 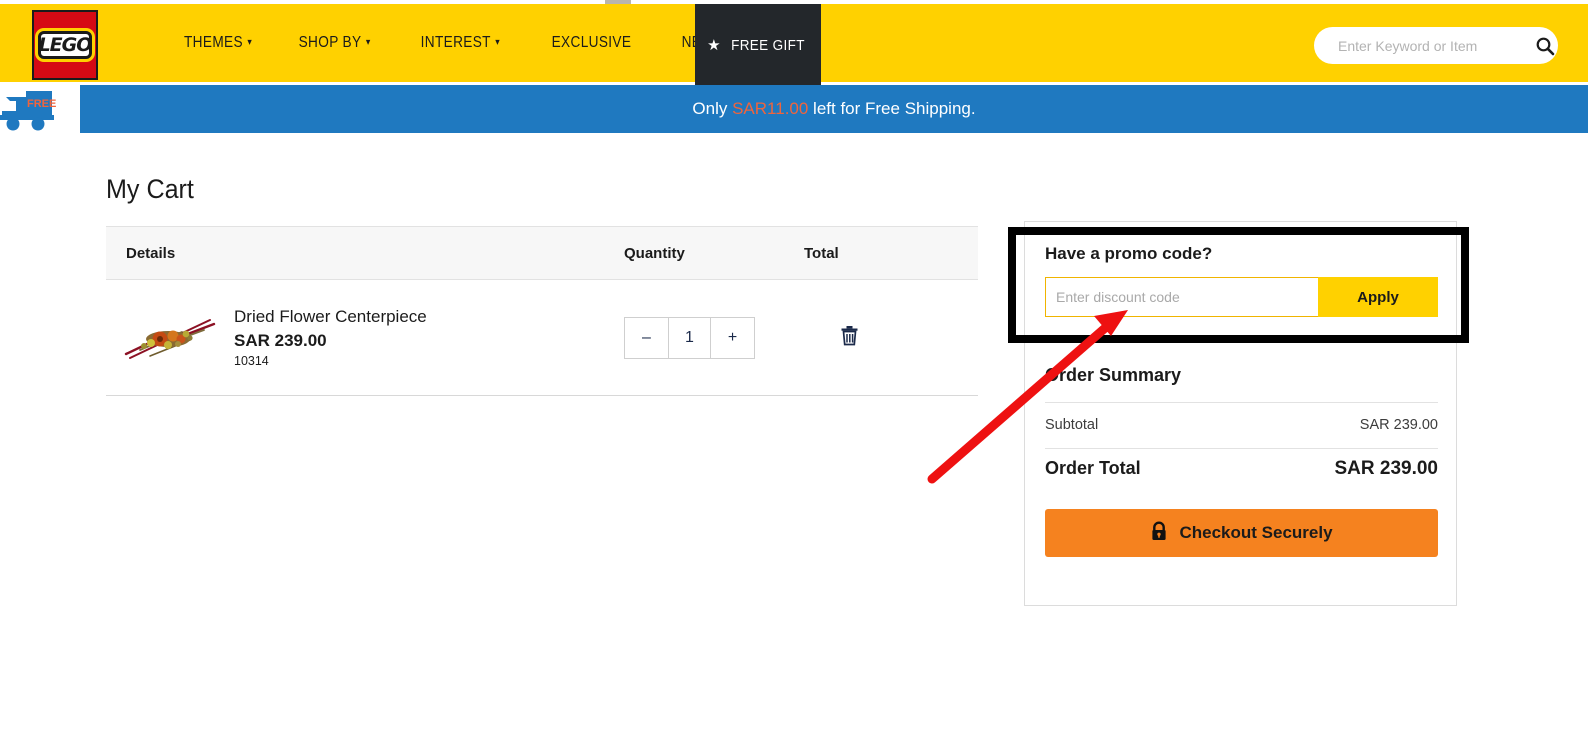 I want to click on order-total-label: Order Total, so click(x=1093, y=468).